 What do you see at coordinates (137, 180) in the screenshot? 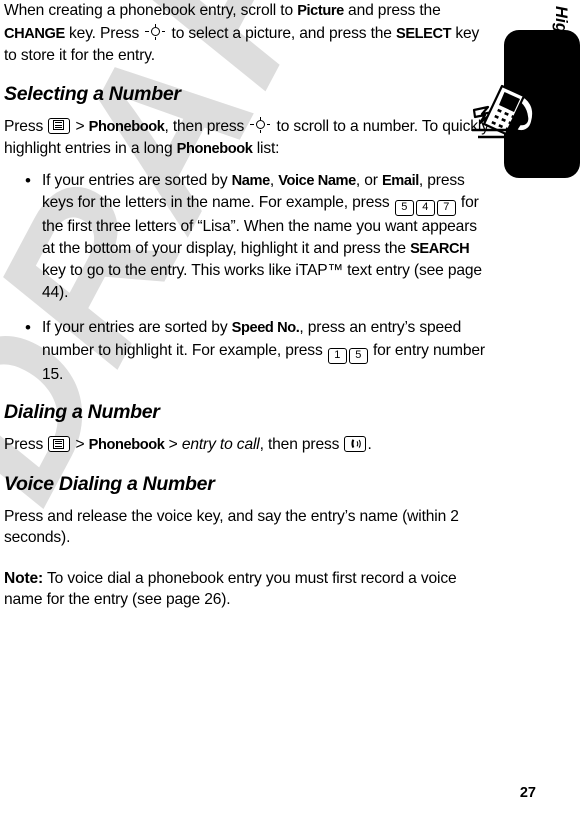
I see `bullet1-text-1: If your entries are sorted by` at bounding box center [137, 180].